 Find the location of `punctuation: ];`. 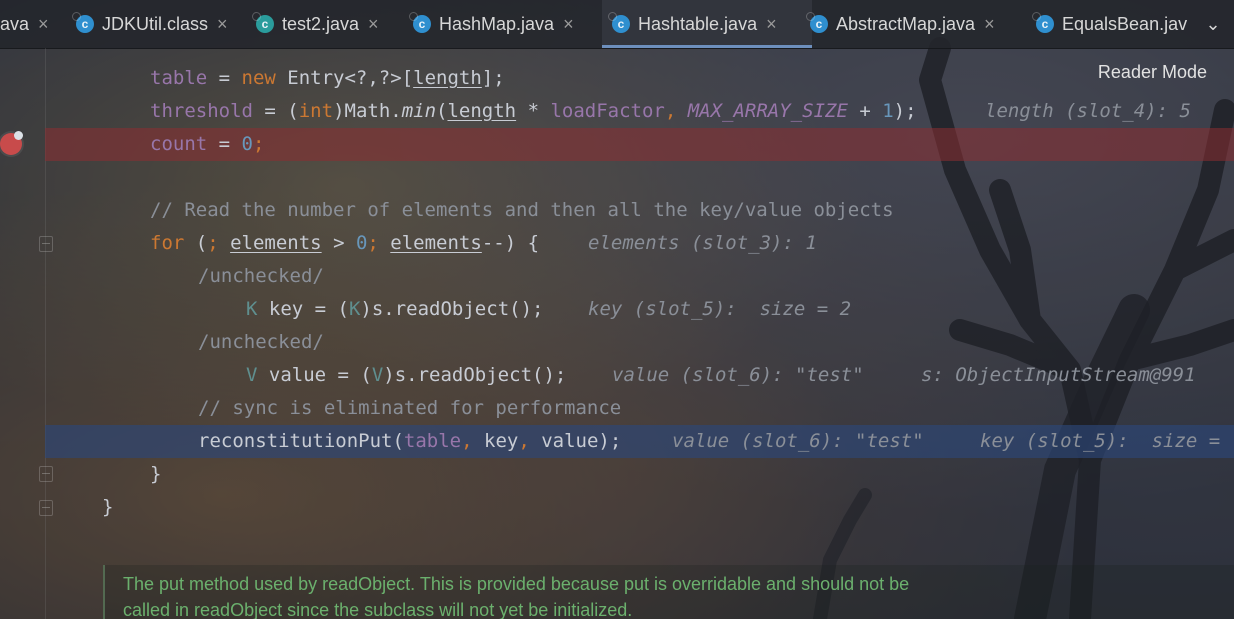

punctuation: ]; is located at coordinates (493, 78).